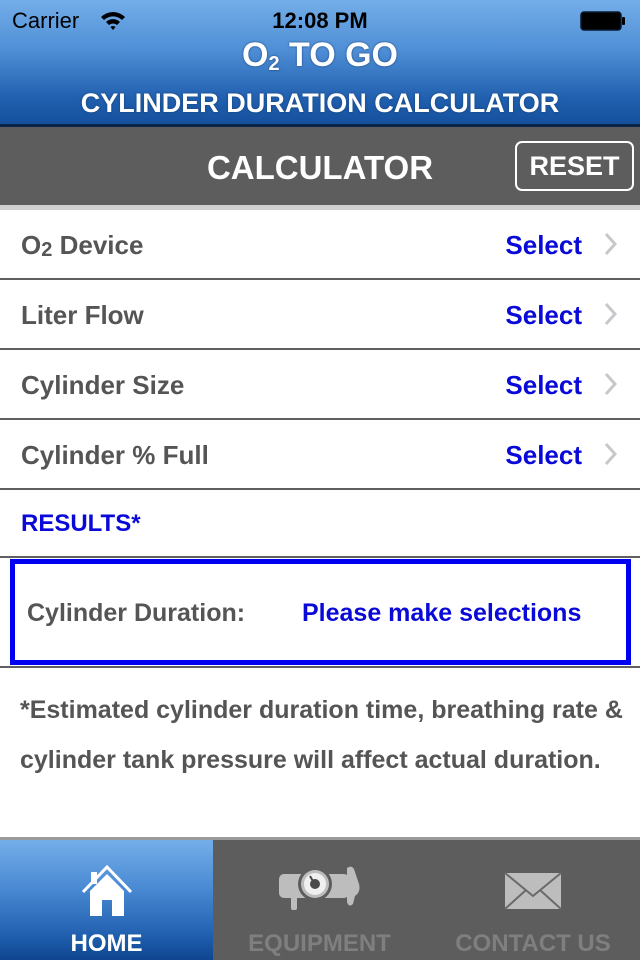  What do you see at coordinates (320, 55) in the screenshot?
I see `app-title: O2 TO GO` at bounding box center [320, 55].